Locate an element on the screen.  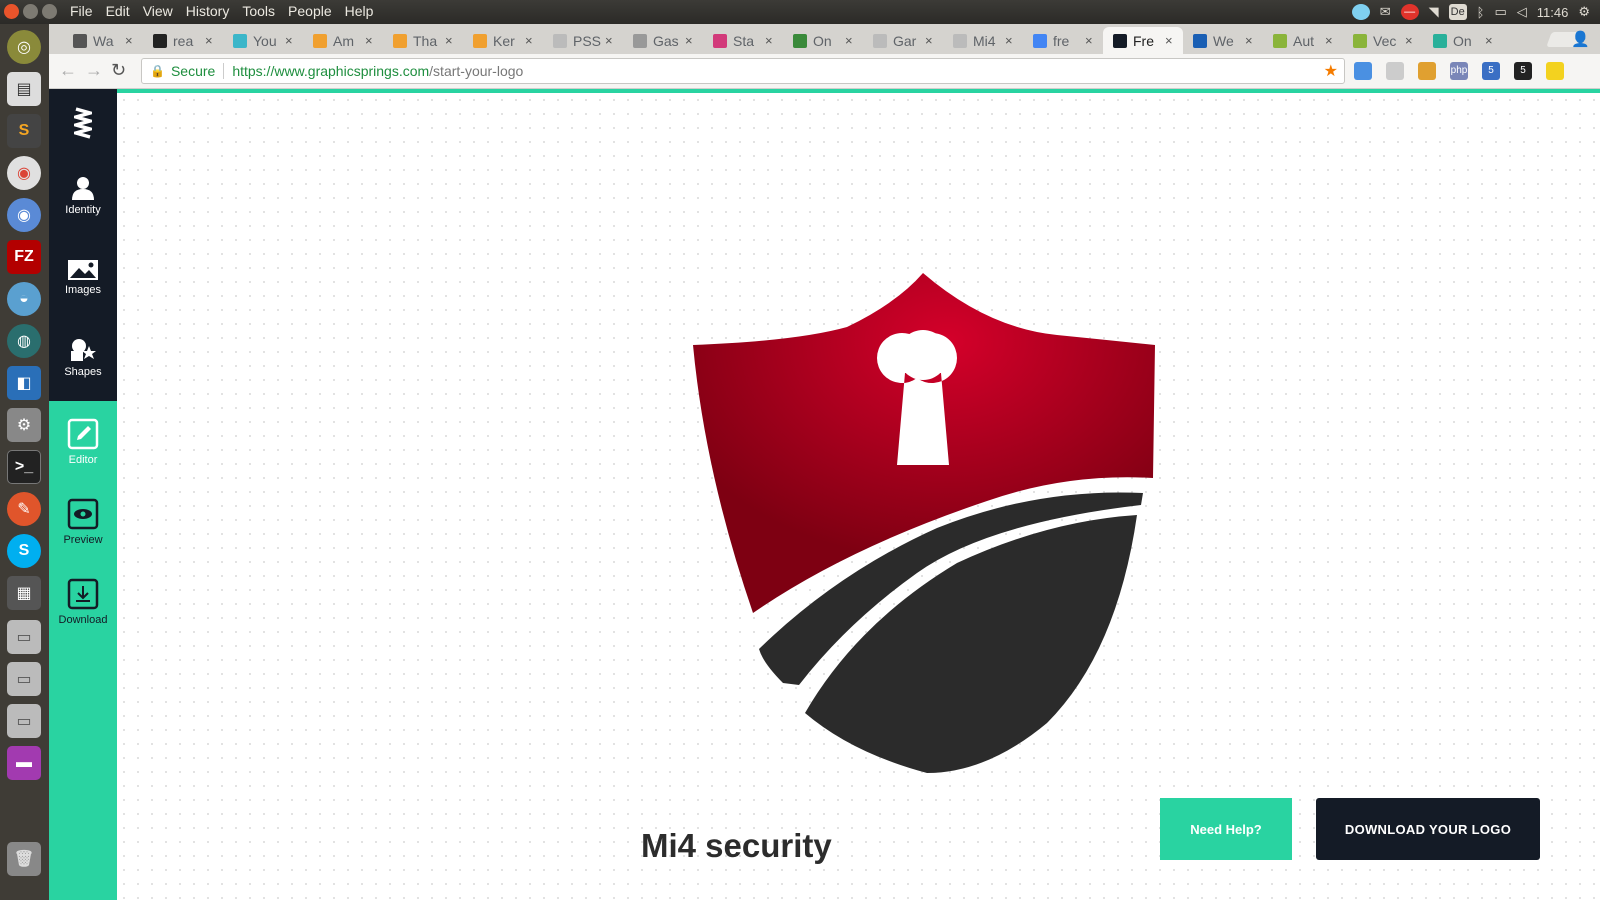
app-window-icon: ▬ is located at coordinates (24, 763).